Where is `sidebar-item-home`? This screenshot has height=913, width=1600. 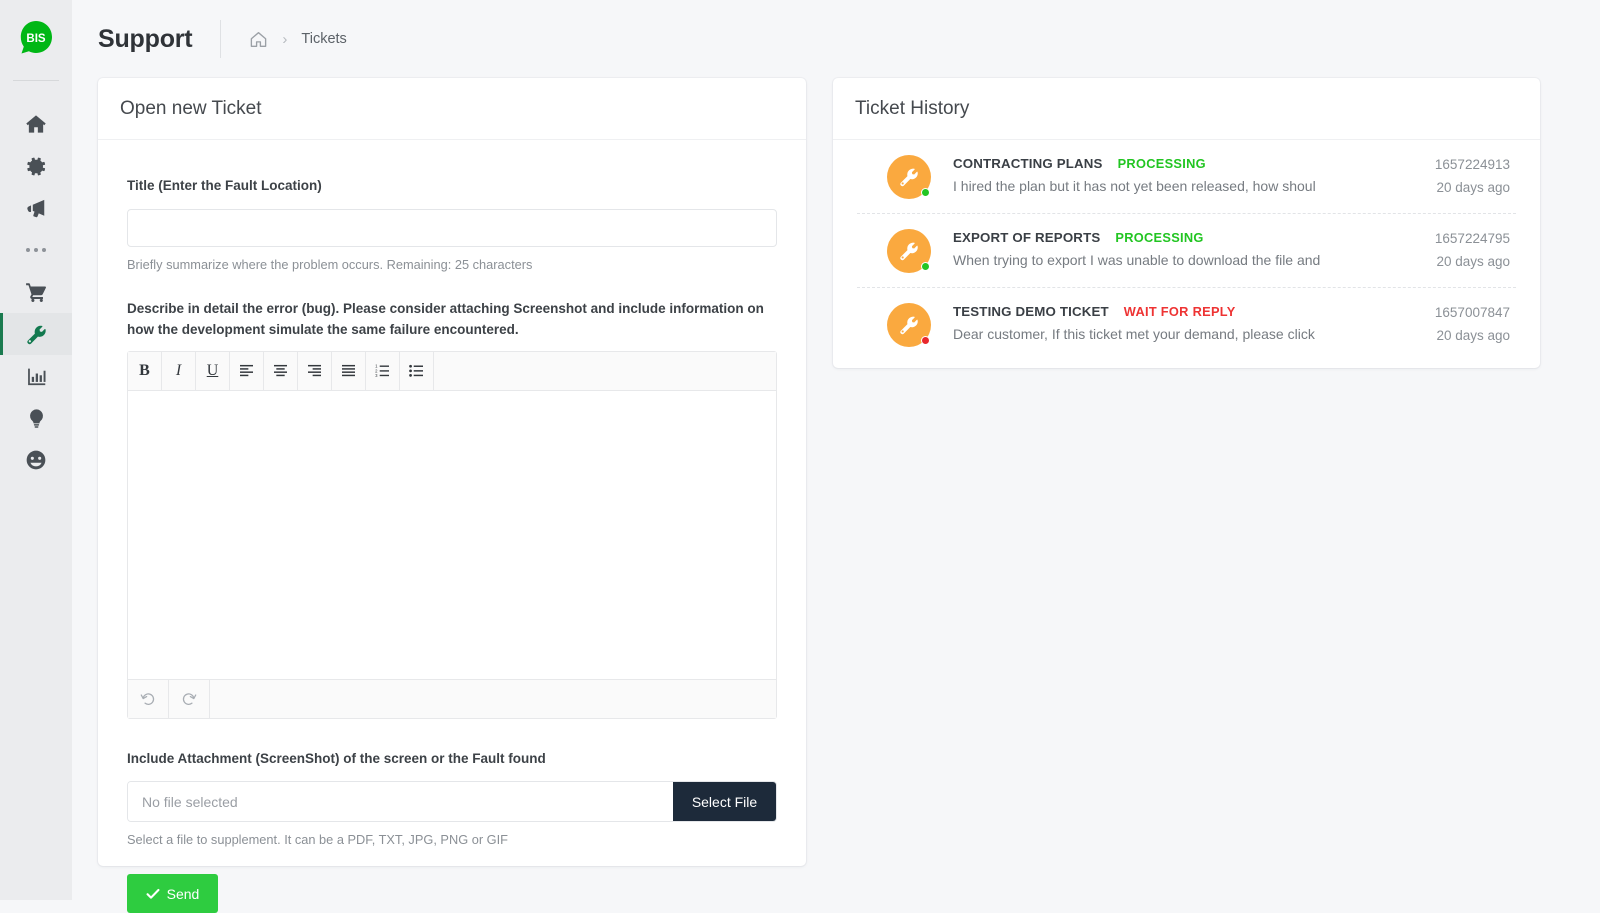 sidebar-item-home is located at coordinates (36, 124).